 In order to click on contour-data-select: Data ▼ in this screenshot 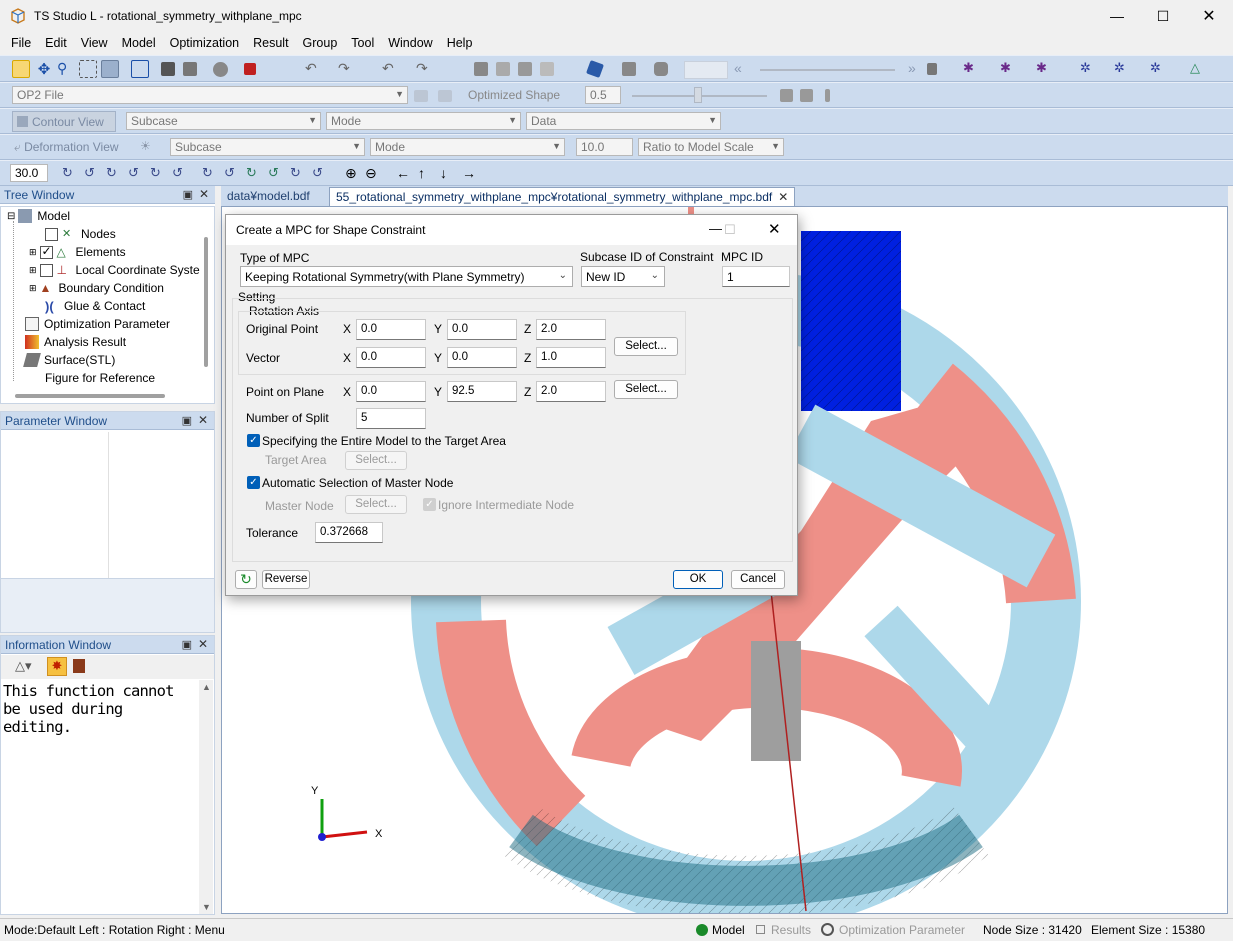, I will do `click(623, 121)`.